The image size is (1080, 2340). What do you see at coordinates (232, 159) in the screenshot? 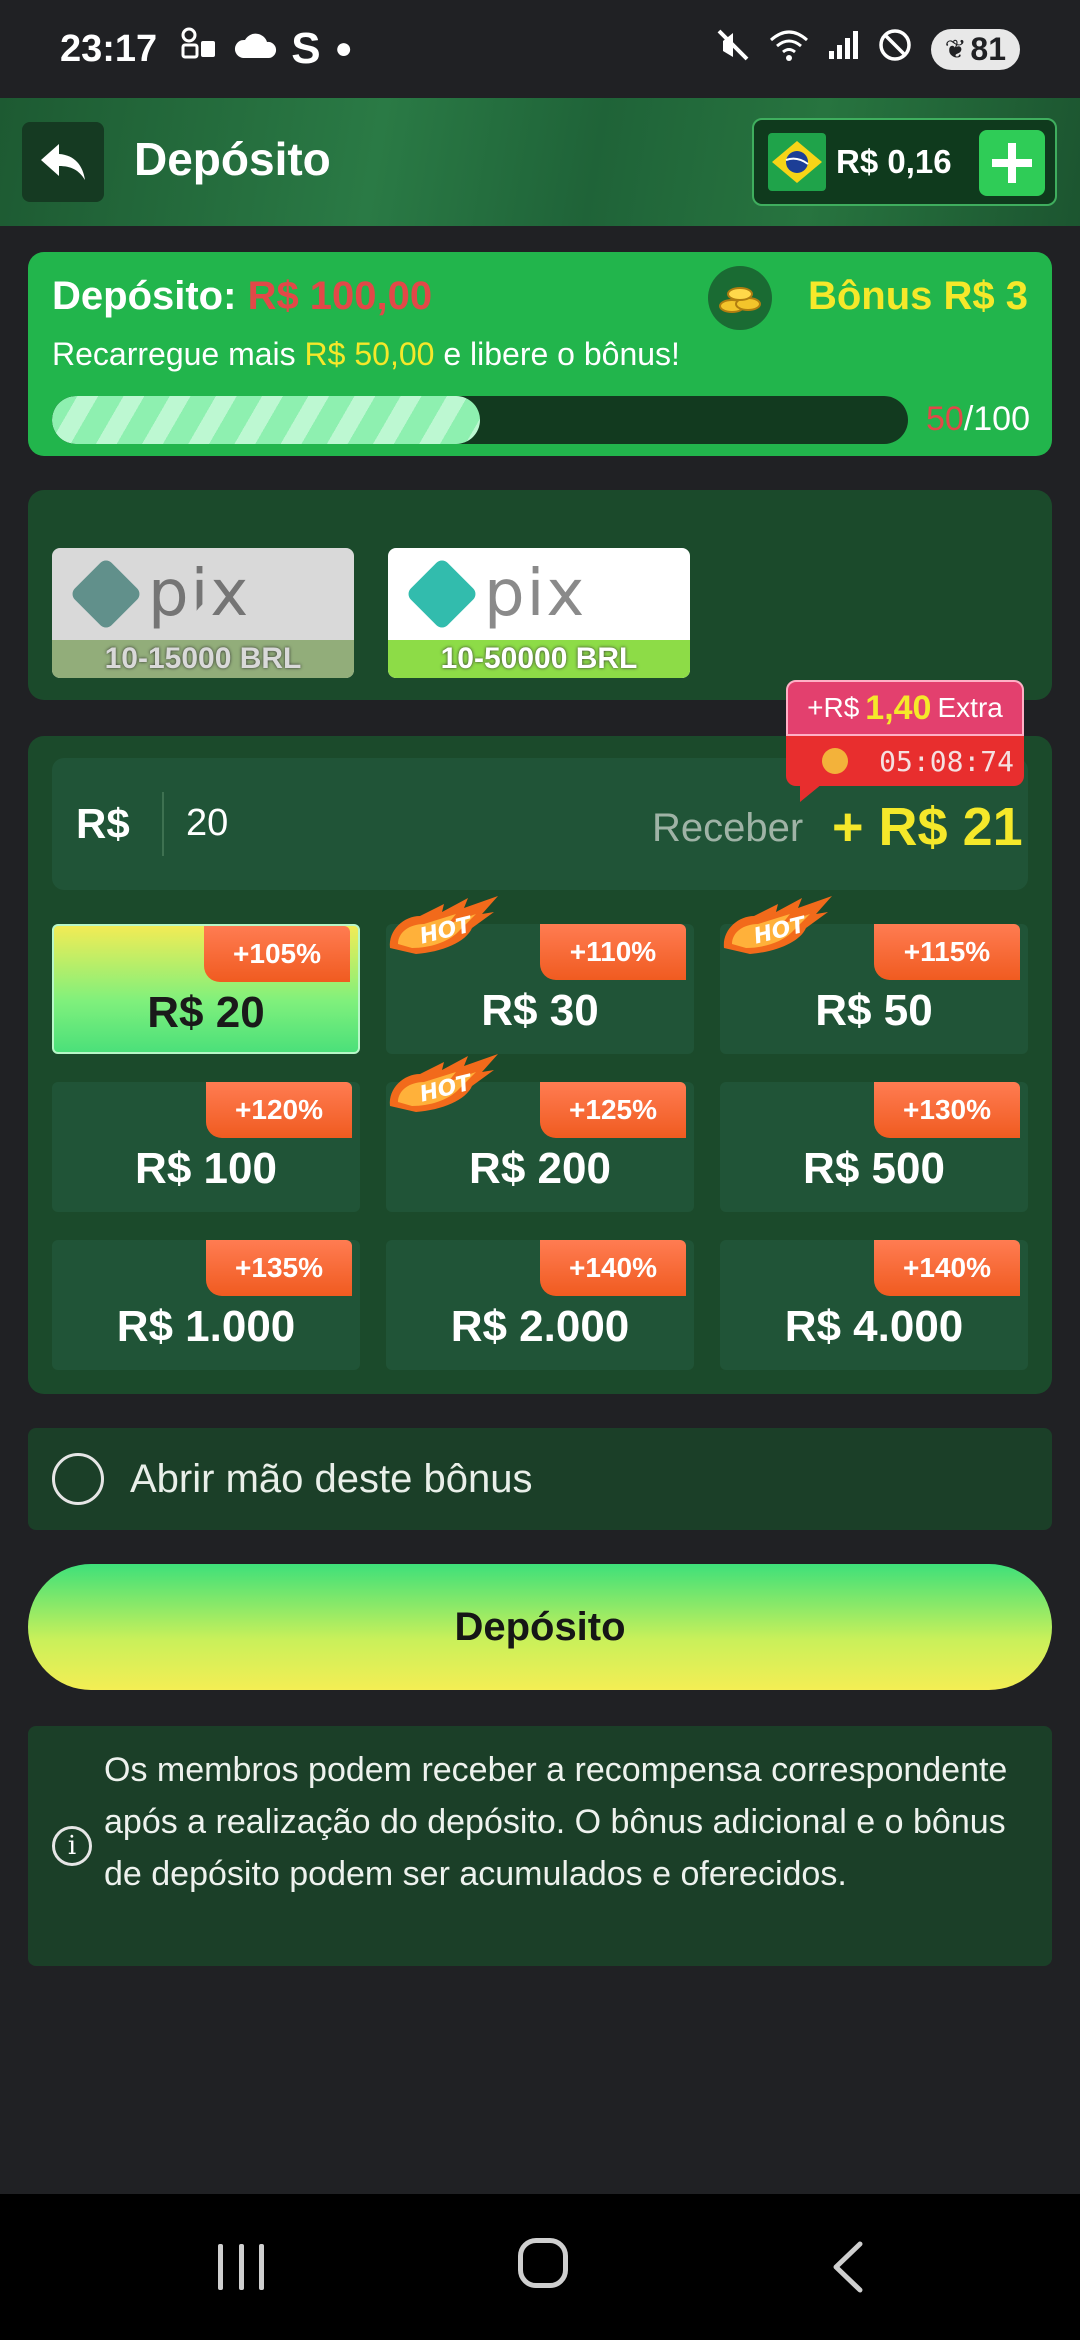
I see `page-title: Depósito` at bounding box center [232, 159].